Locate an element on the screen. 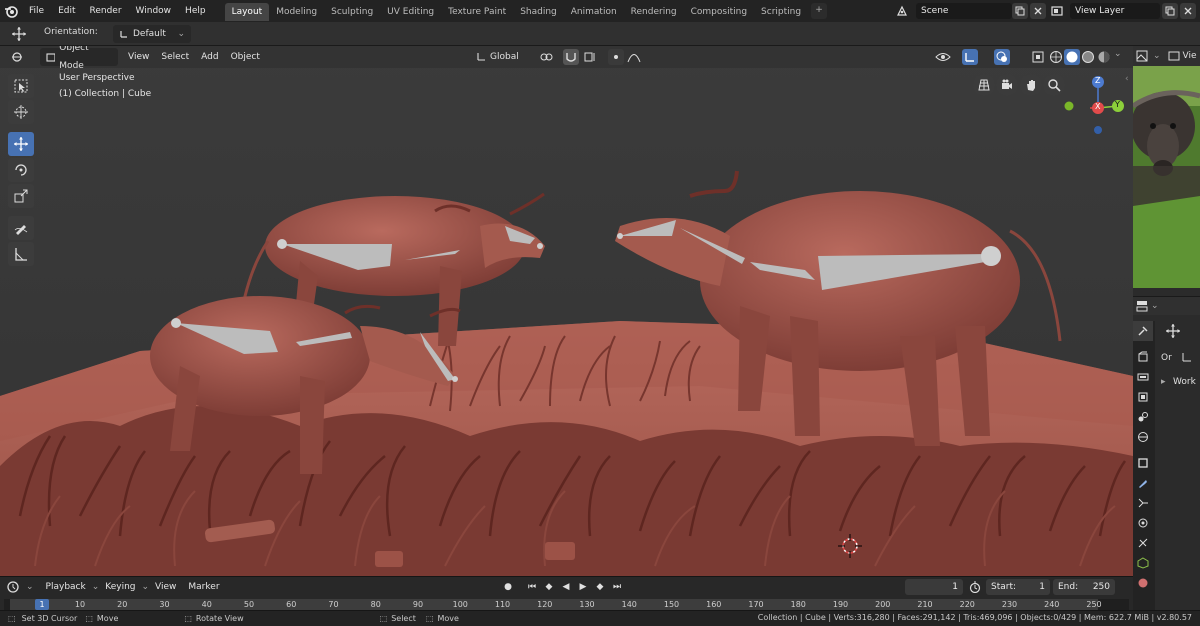 This screenshot has height=626, width=1200. view-icon is located at coordinates (1174, 56).